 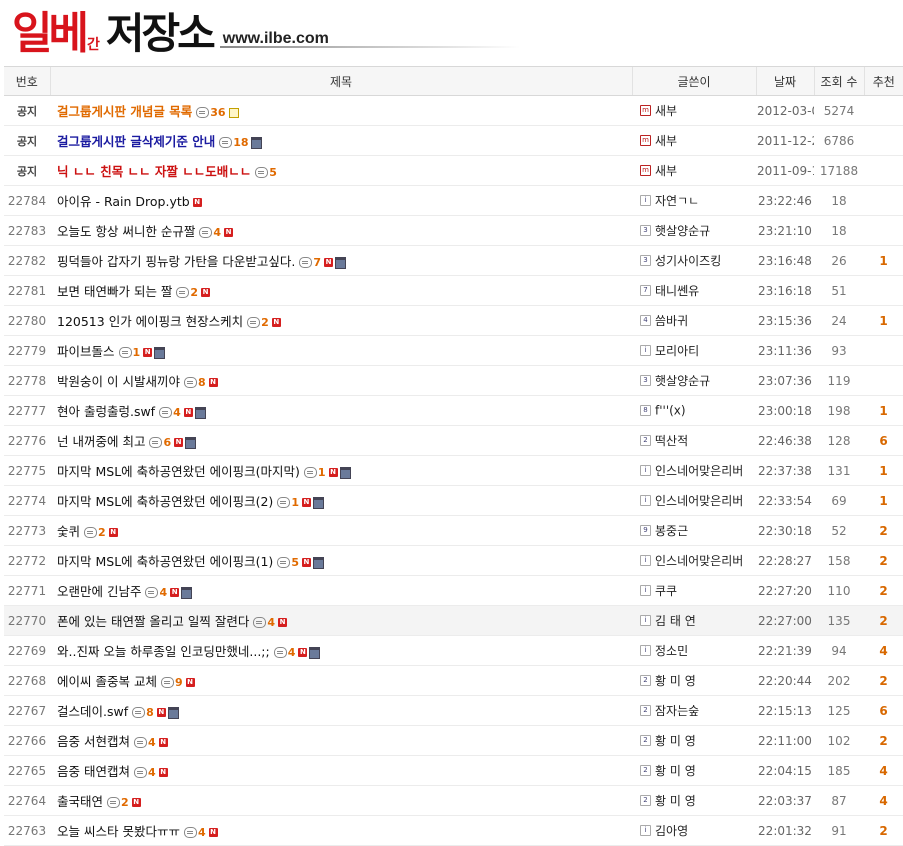 I want to click on author-name: 김 태 연, so click(x=675, y=621).